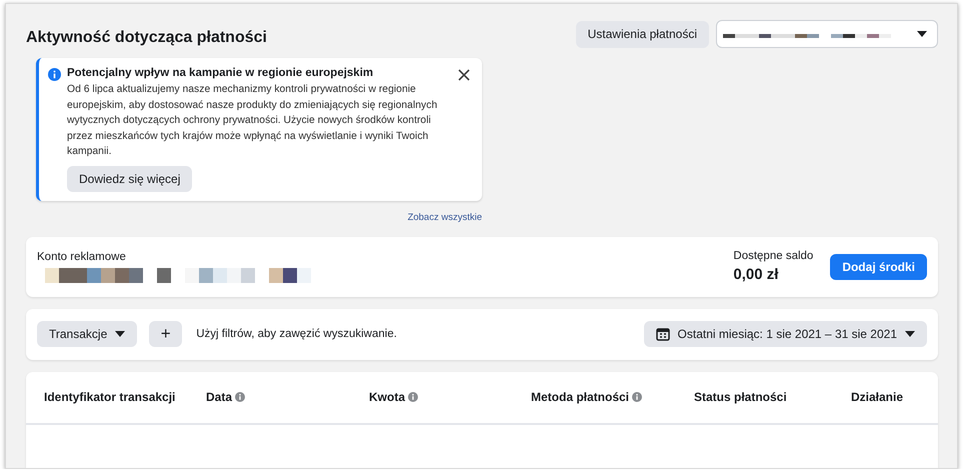 The width and height of the screenshot is (963, 472). Describe the element at coordinates (877, 397) in the screenshot. I see `column-header: Działanie` at that location.